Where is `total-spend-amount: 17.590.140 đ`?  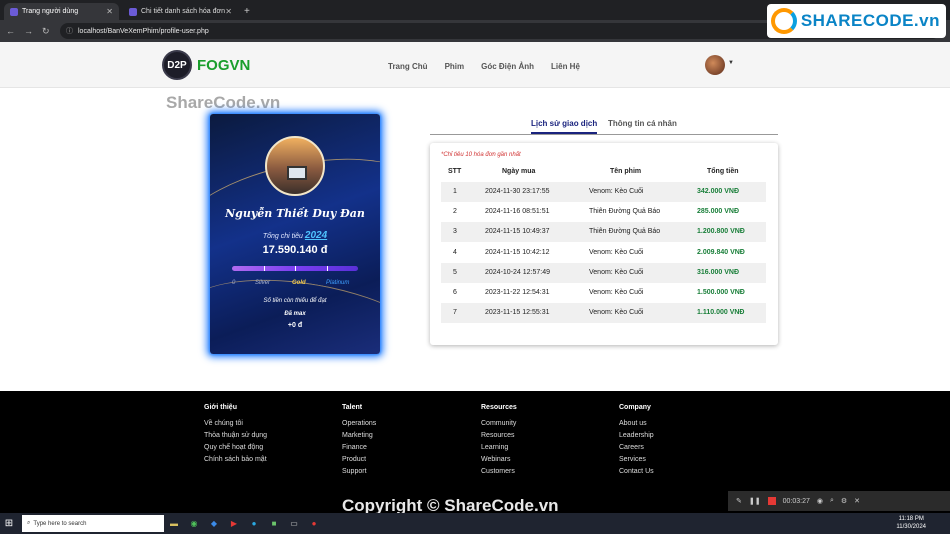
total-spend-amount: 17.590.140 đ is located at coordinates (295, 250).